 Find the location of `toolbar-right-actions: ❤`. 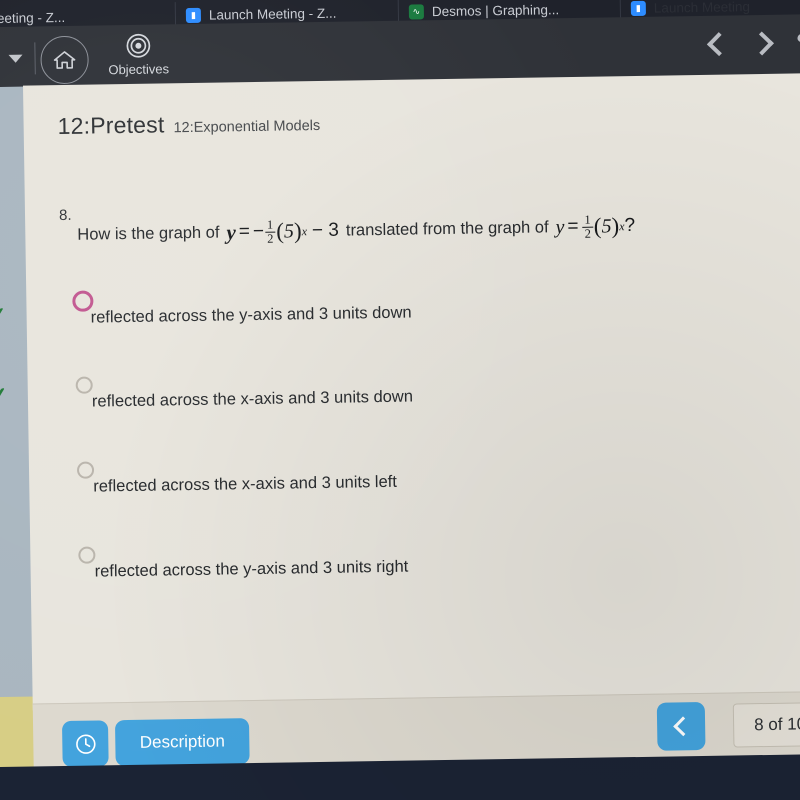

toolbar-right-actions: ❤ is located at coordinates (753, 42).